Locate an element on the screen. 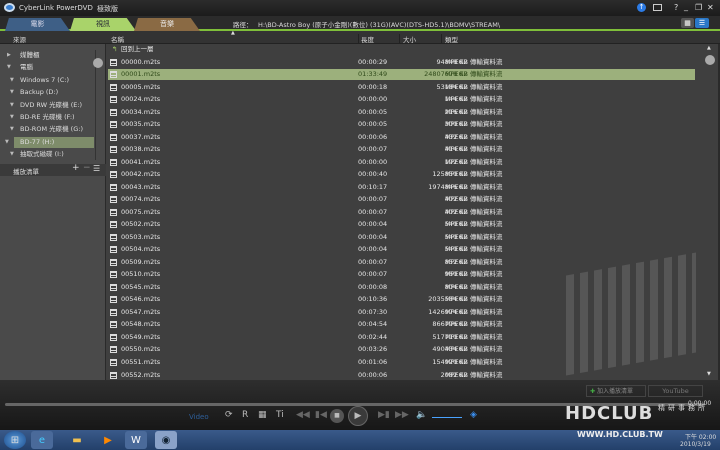 This screenshot has width=720, height=450. tab-video: 視訊 is located at coordinates (103, 24).